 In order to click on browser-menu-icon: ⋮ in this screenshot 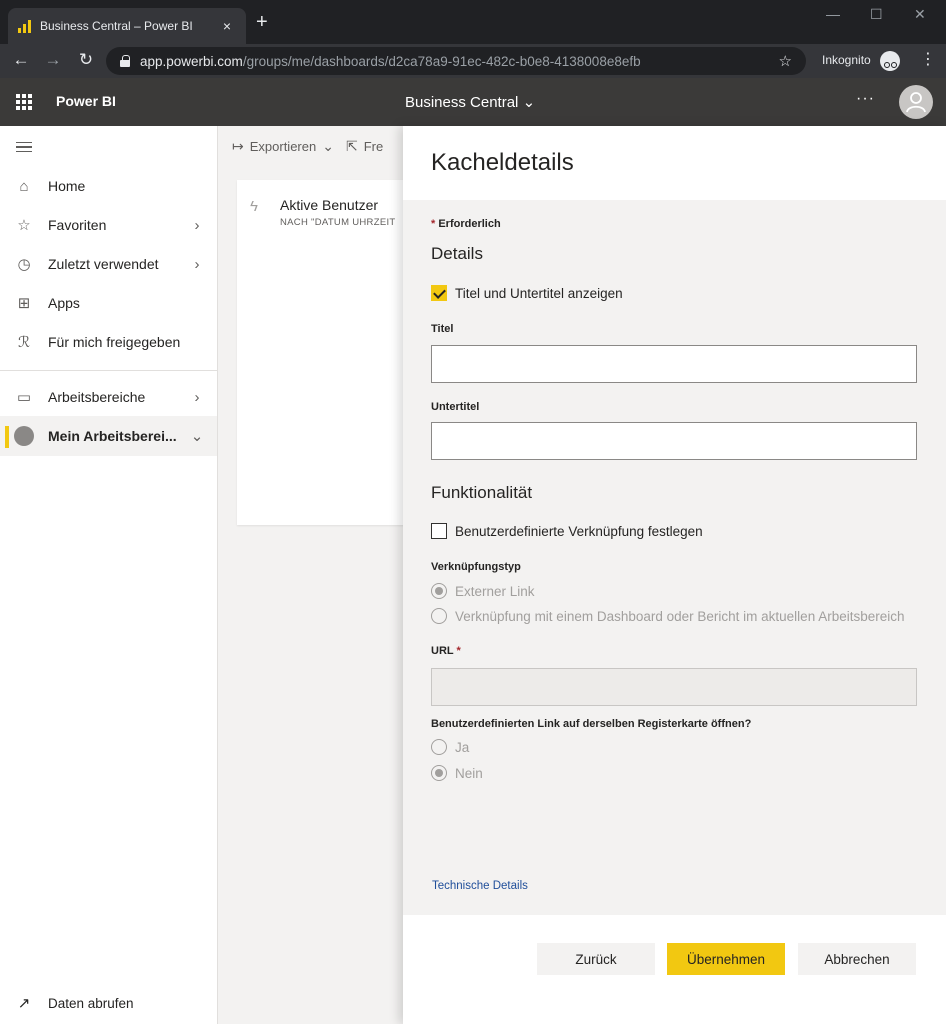, I will do `click(928, 60)`.